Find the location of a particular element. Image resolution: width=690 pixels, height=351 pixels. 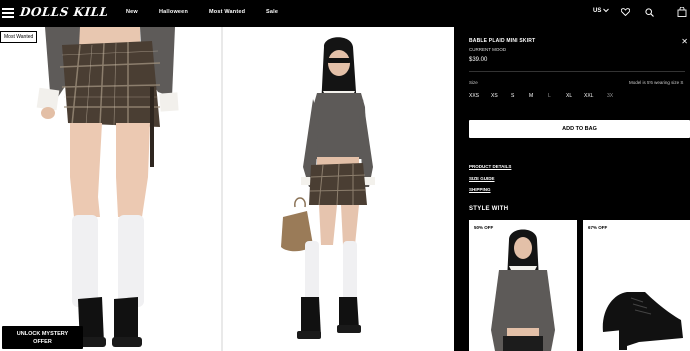

nav-sale: Sale is located at coordinates (272, 12).